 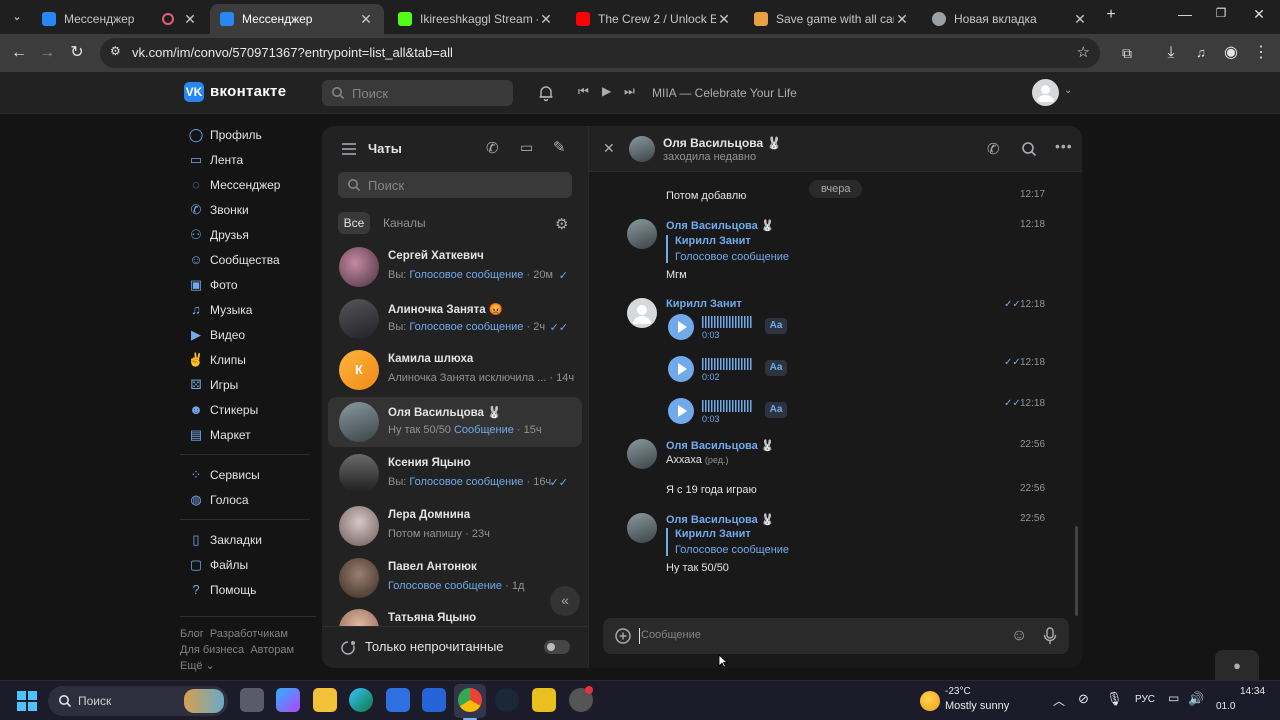 What do you see at coordinates (404, 223) in the screenshot?
I see `filter-tab-channels: Каналы` at bounding box center [404, 223].